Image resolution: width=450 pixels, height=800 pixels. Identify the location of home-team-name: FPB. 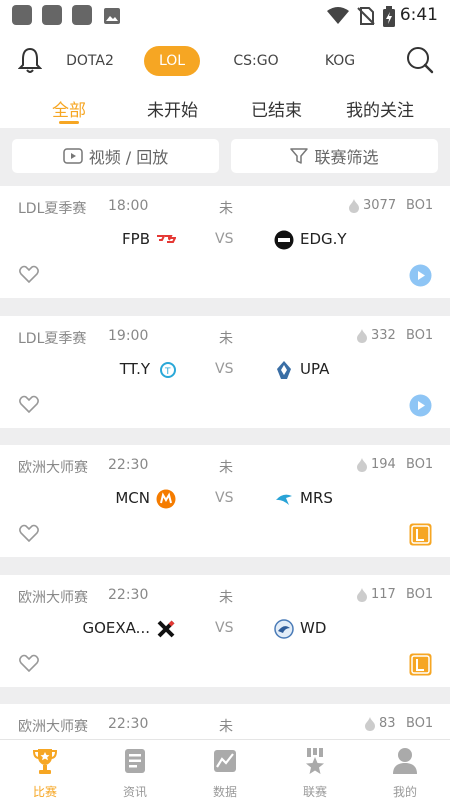
(136, 239).